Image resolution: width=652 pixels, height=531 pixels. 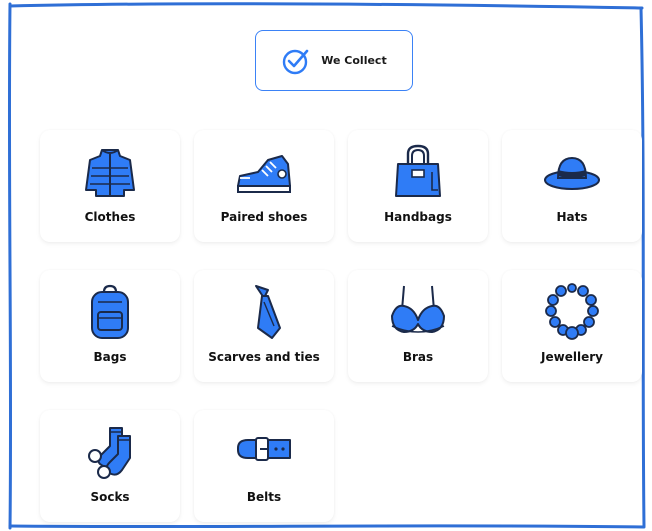 I want to click on tie-icon, so click(x=264, y=312).